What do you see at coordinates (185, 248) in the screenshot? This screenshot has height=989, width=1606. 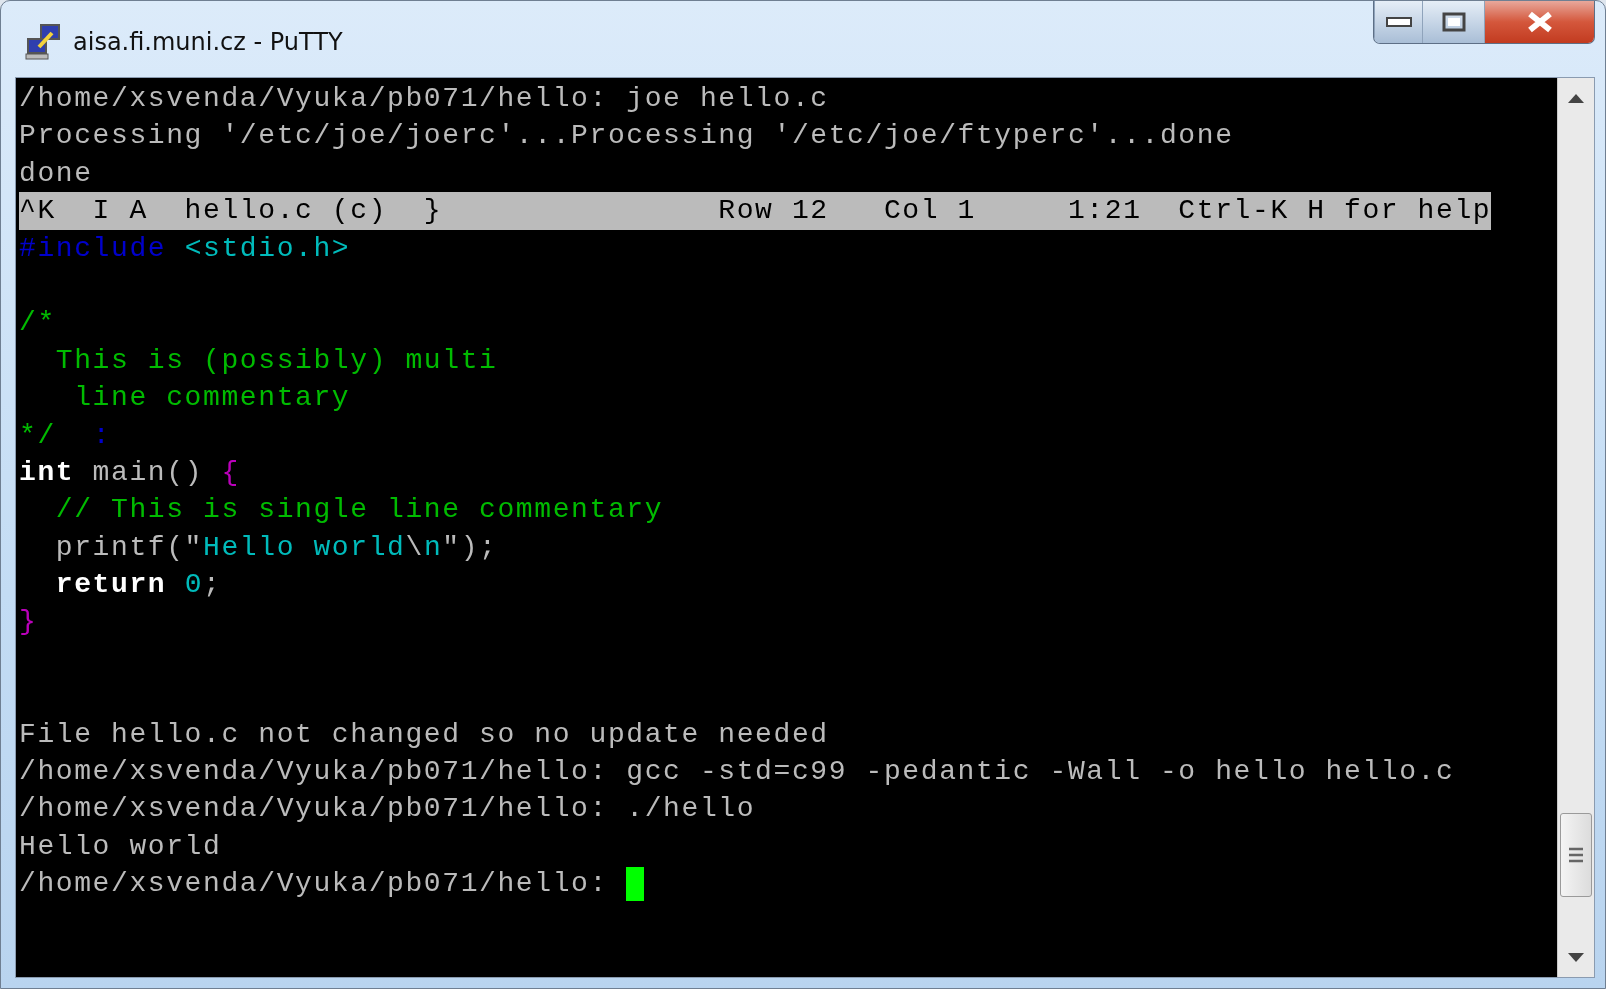 I see `terminal-line: #include <stdio.h>` at bounding box center [185, 248].